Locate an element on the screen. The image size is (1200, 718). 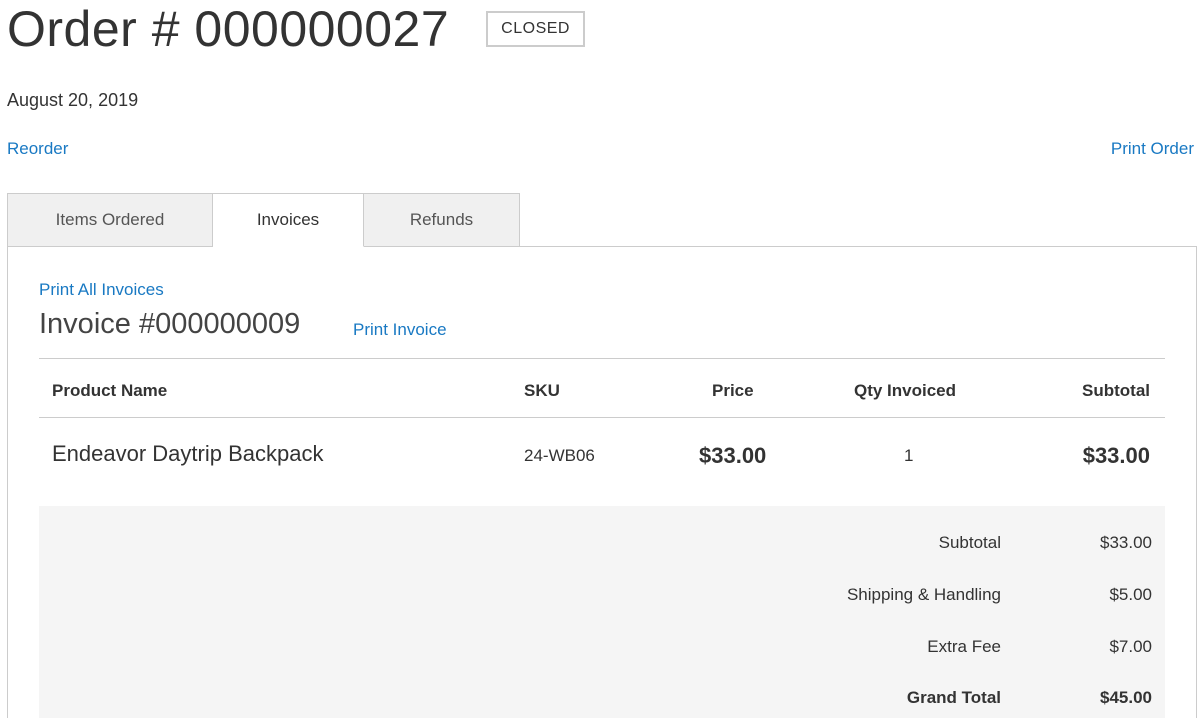
column-header-price: Price is located at coordinates (733, 390).